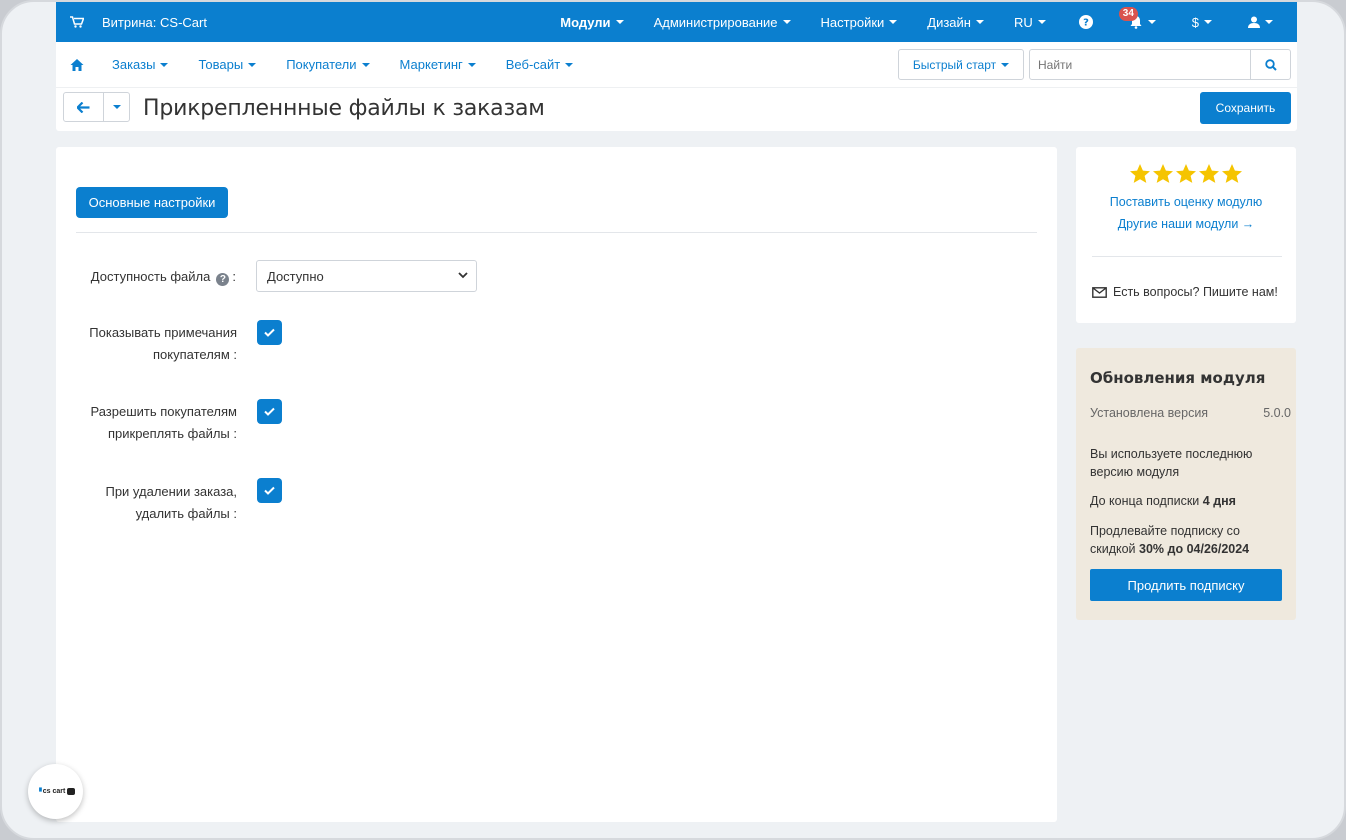  I want to click on page-title: Прикрепленнные файлы к заказам, so click(344, 108).